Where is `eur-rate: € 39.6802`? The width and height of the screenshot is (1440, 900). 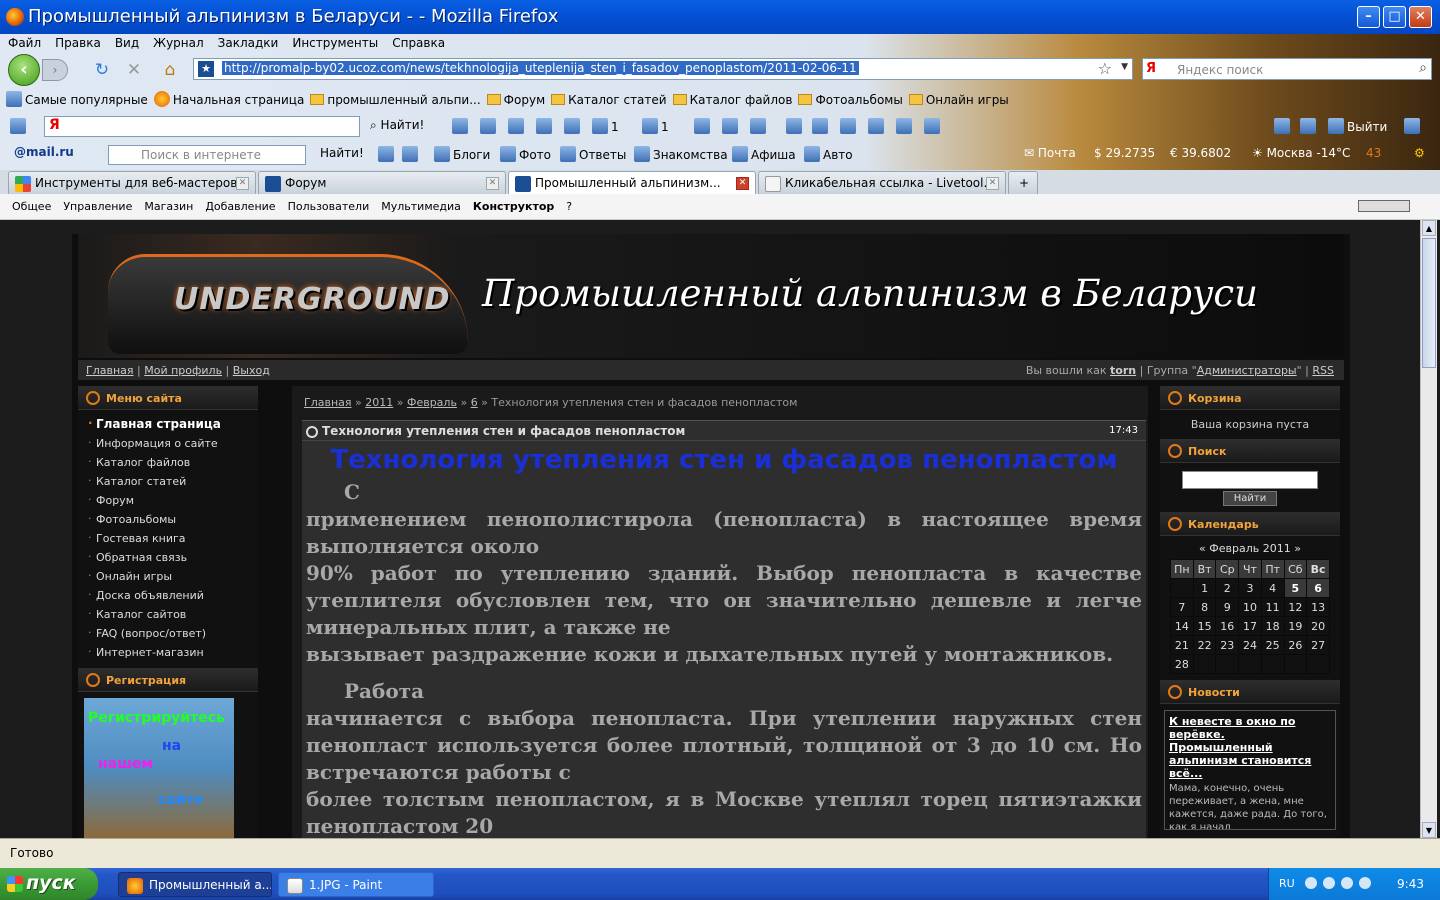
eur-rate: € 39.6802 is located at coordinates (1200, 153).